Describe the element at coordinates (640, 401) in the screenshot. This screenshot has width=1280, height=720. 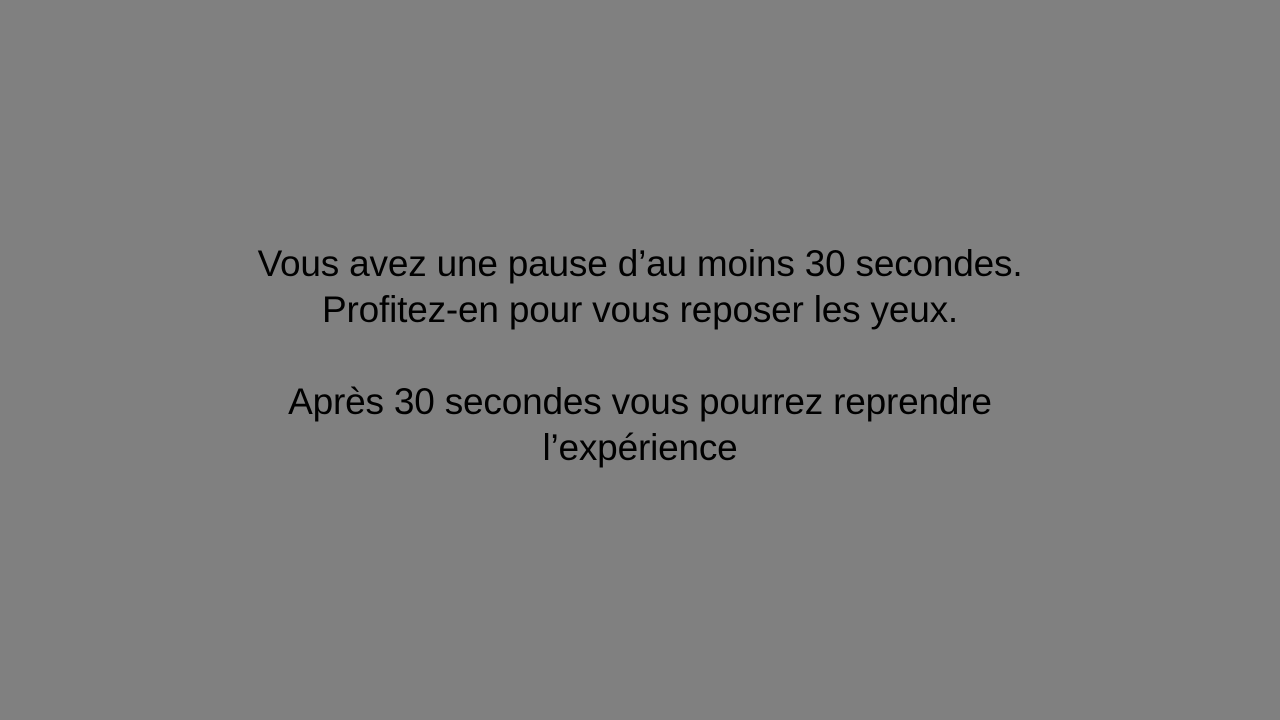
I see `resume-info-text: Après 30 secondes vous pourrez reprendre` at that location.